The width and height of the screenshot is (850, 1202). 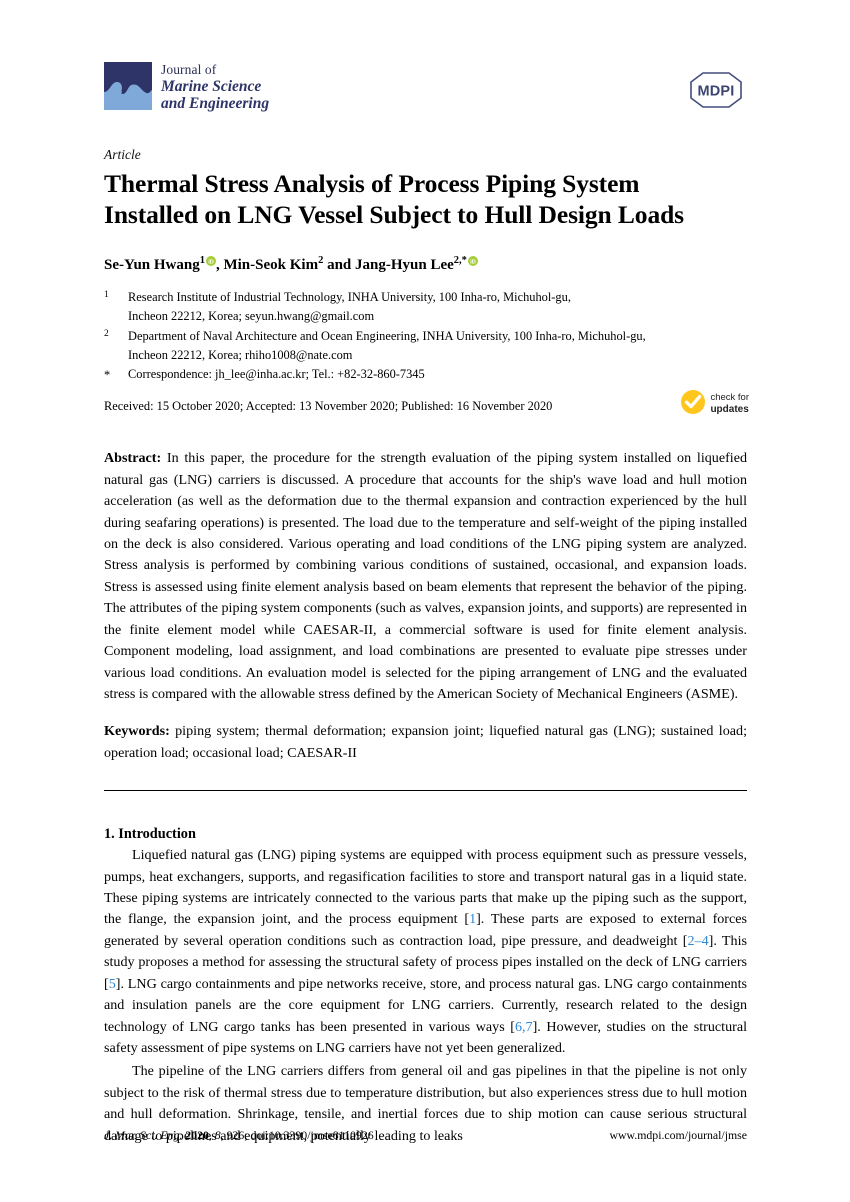 I want to click on journal-title-line-1: Marine Science, so click(x=211, y=86).